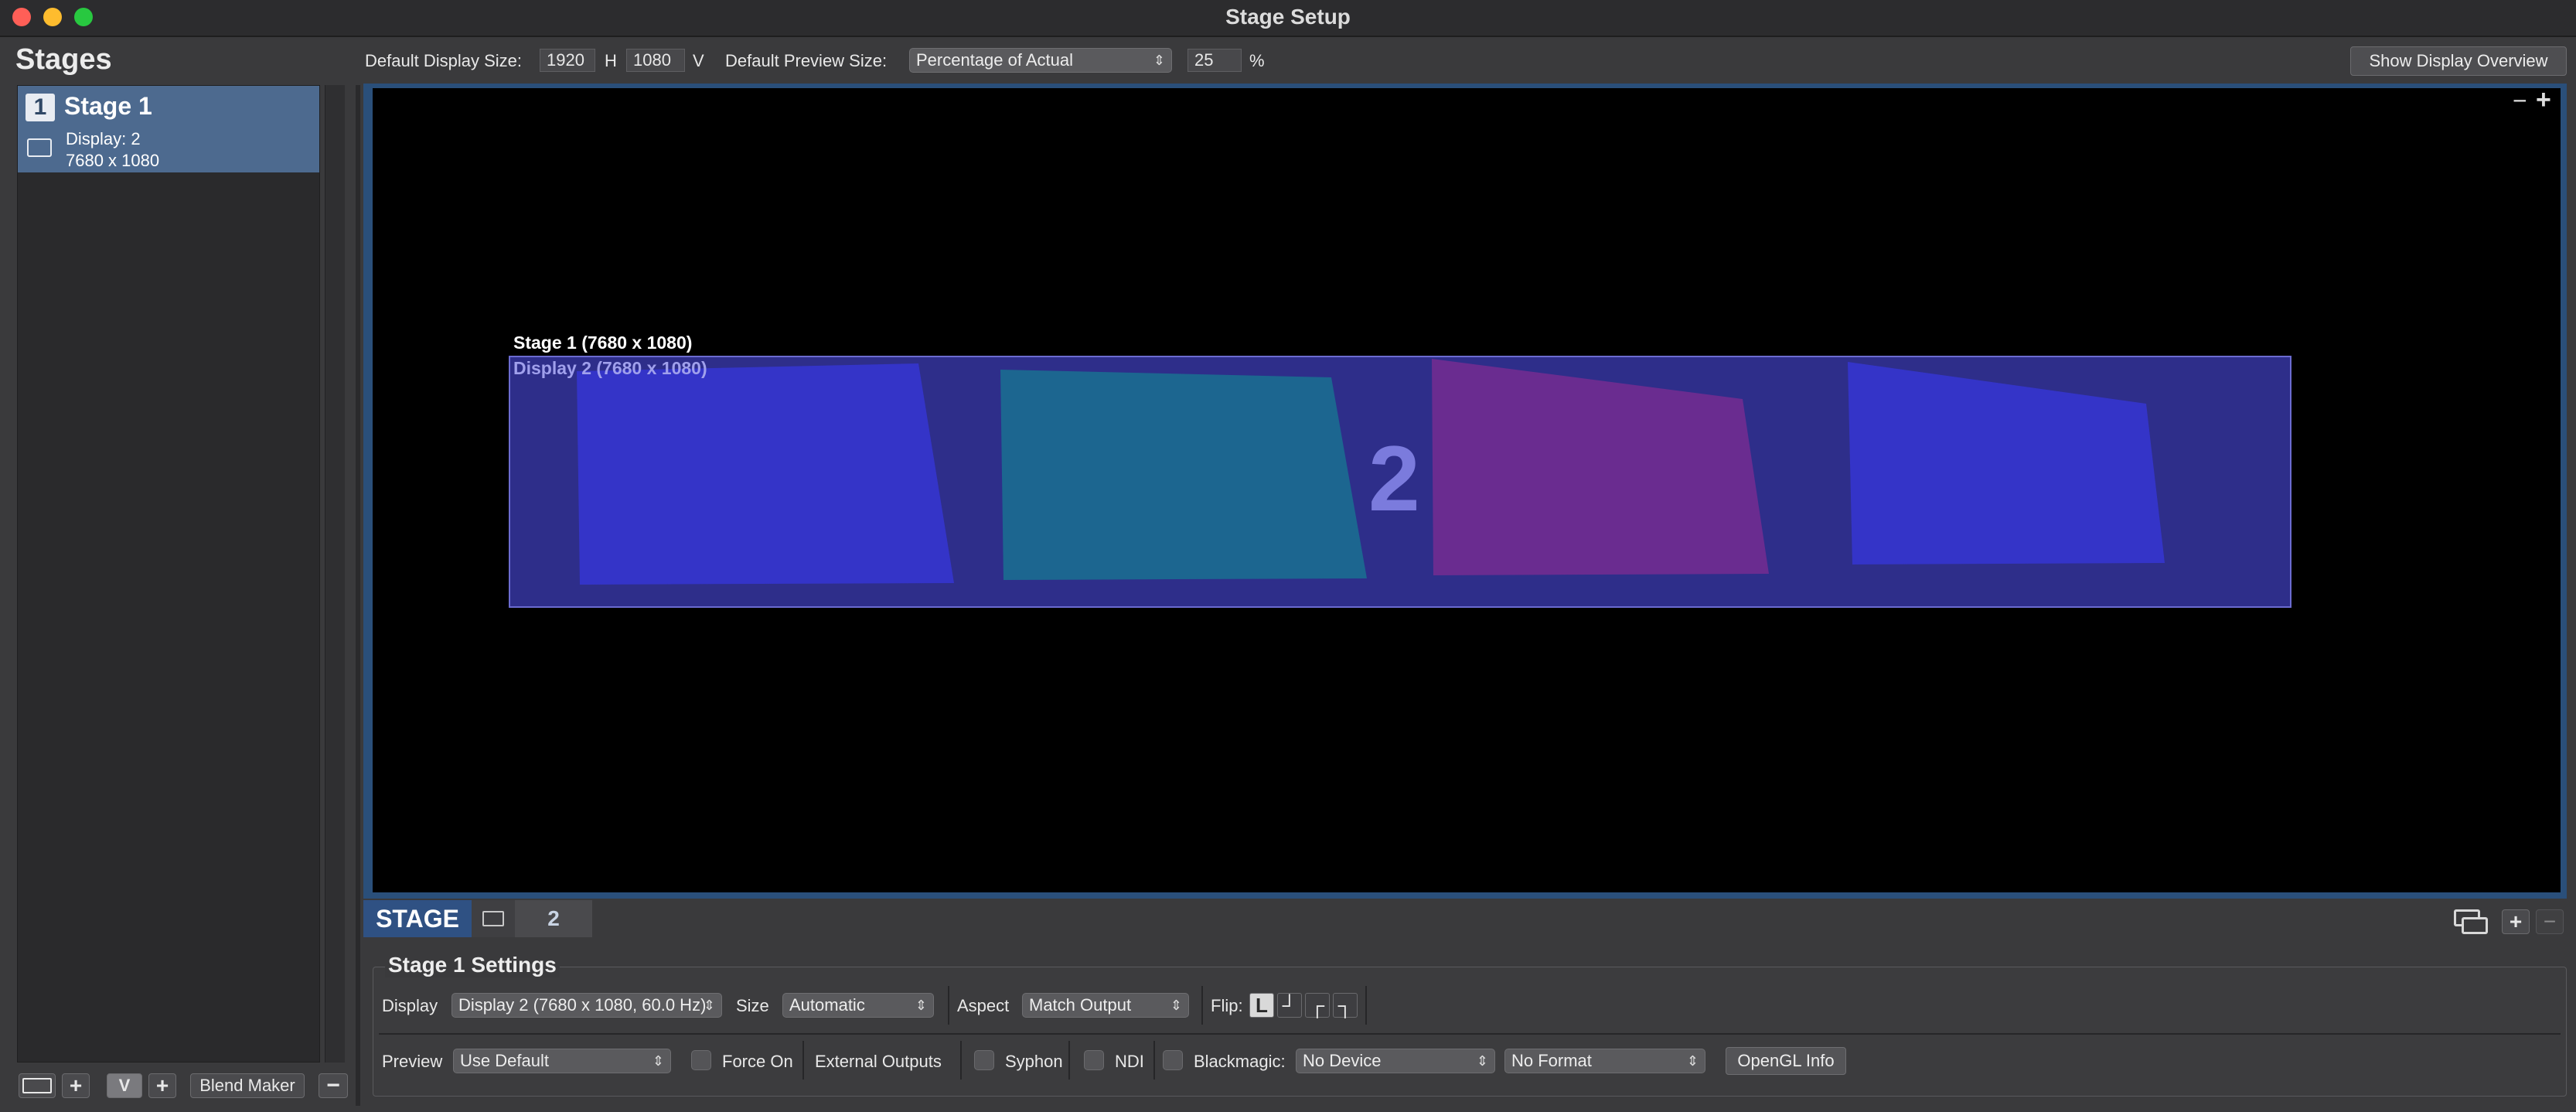  What do you see at coordinates (1261, 1005) in the screenshot?
I see `flip-none-button: L` at bounding box center [1261, 1005].